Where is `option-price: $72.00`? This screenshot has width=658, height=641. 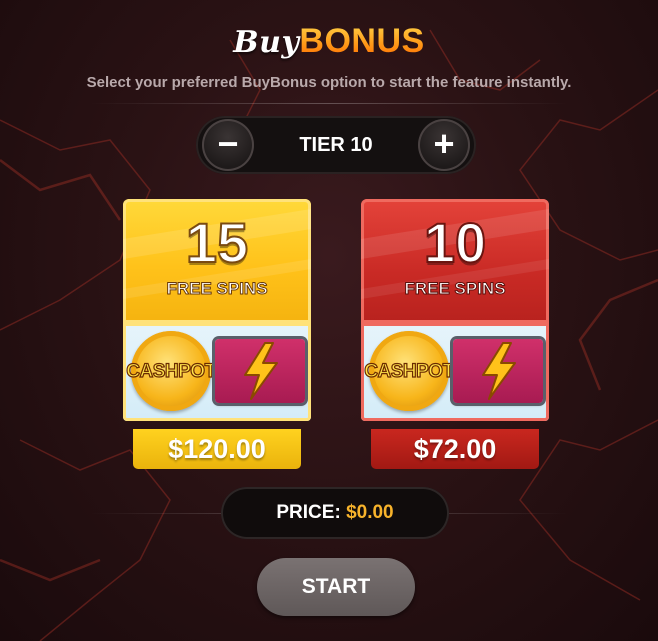
option-price: $72.00 is located at coordinates (455, 449).